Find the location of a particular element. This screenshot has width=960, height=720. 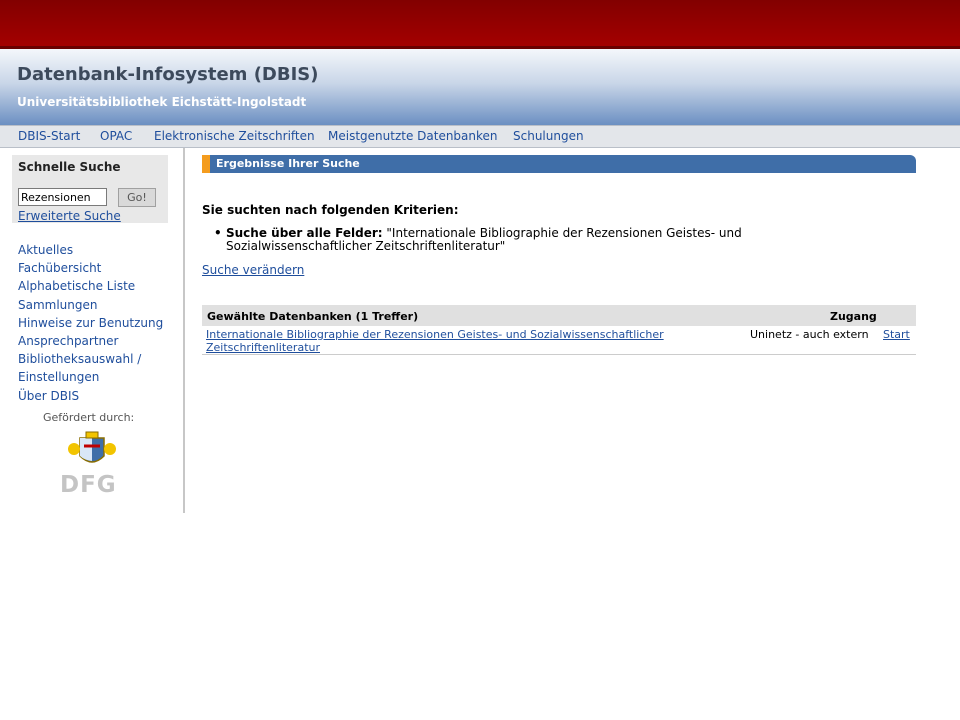

change-search-link: Suche verändern is located at coordinates (253, 270).